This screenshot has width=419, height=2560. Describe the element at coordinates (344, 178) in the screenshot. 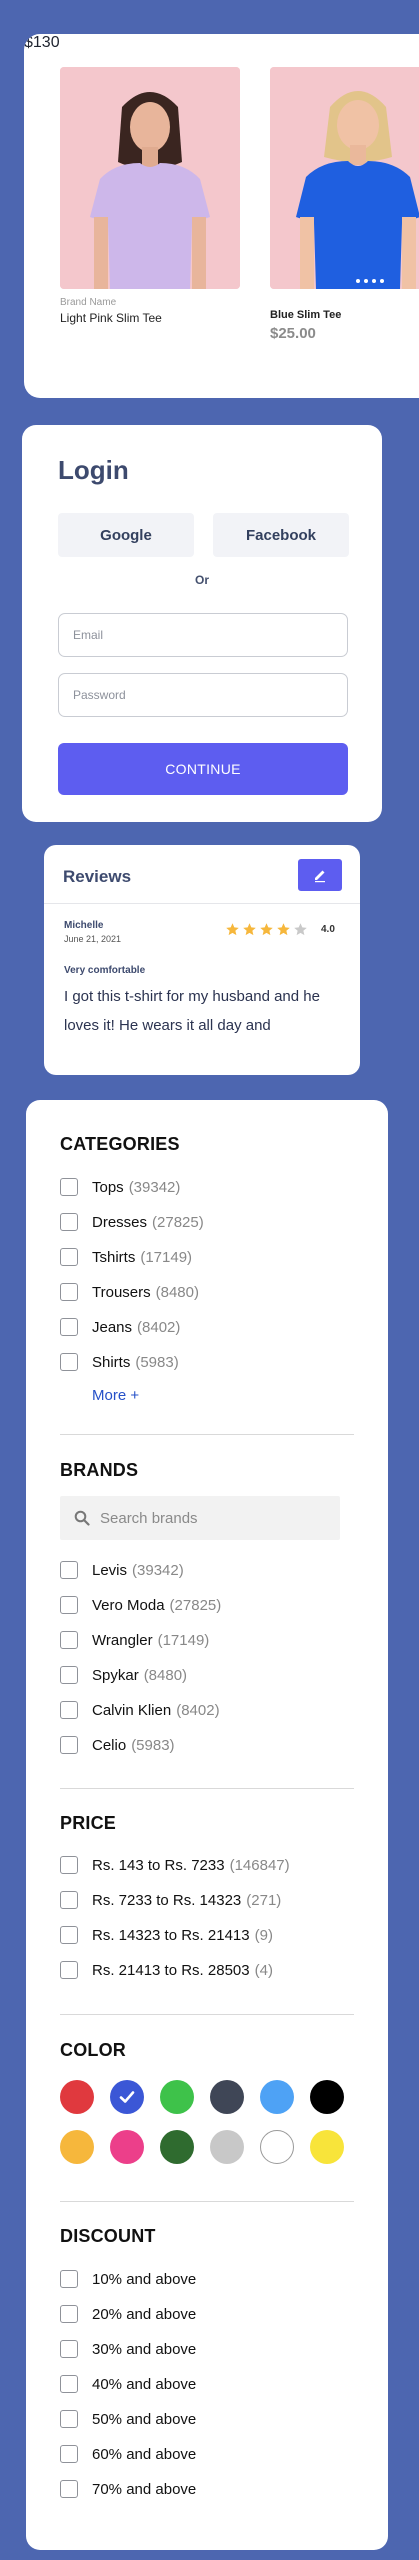

I see `product-image-blue-tee` at that location.